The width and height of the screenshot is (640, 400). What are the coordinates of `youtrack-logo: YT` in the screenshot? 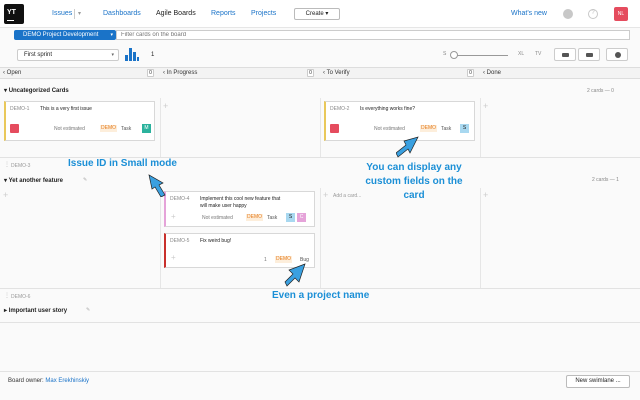 It's located at (14, 14).